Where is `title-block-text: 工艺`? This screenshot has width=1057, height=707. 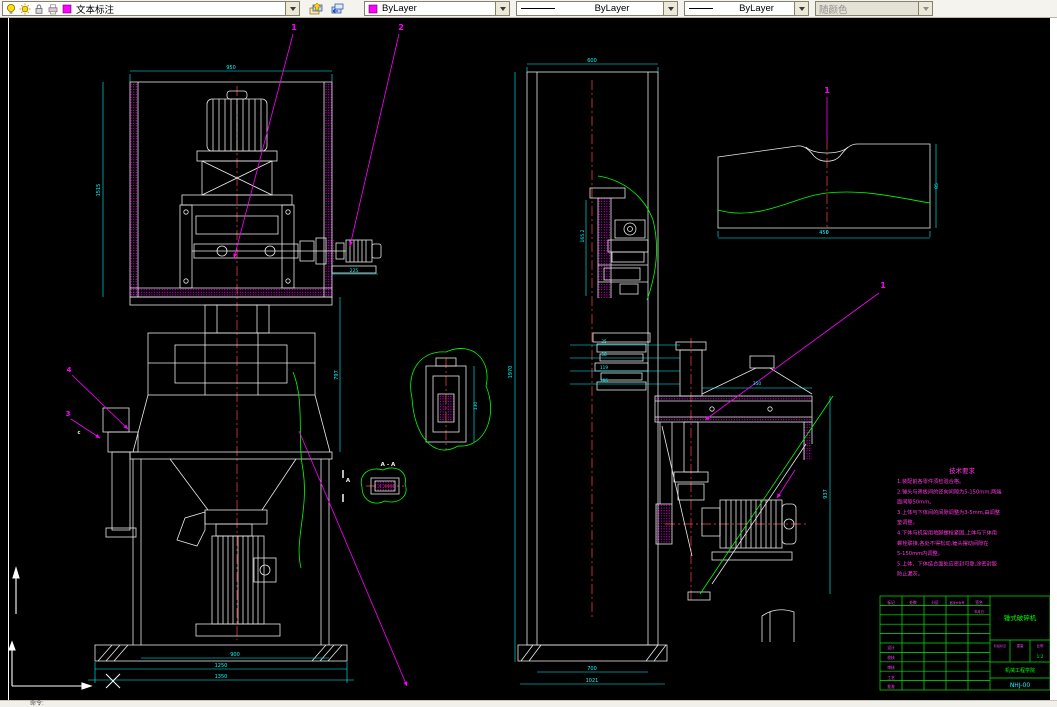
title-block-text: 工艺 is located at coordinates (891, 677).